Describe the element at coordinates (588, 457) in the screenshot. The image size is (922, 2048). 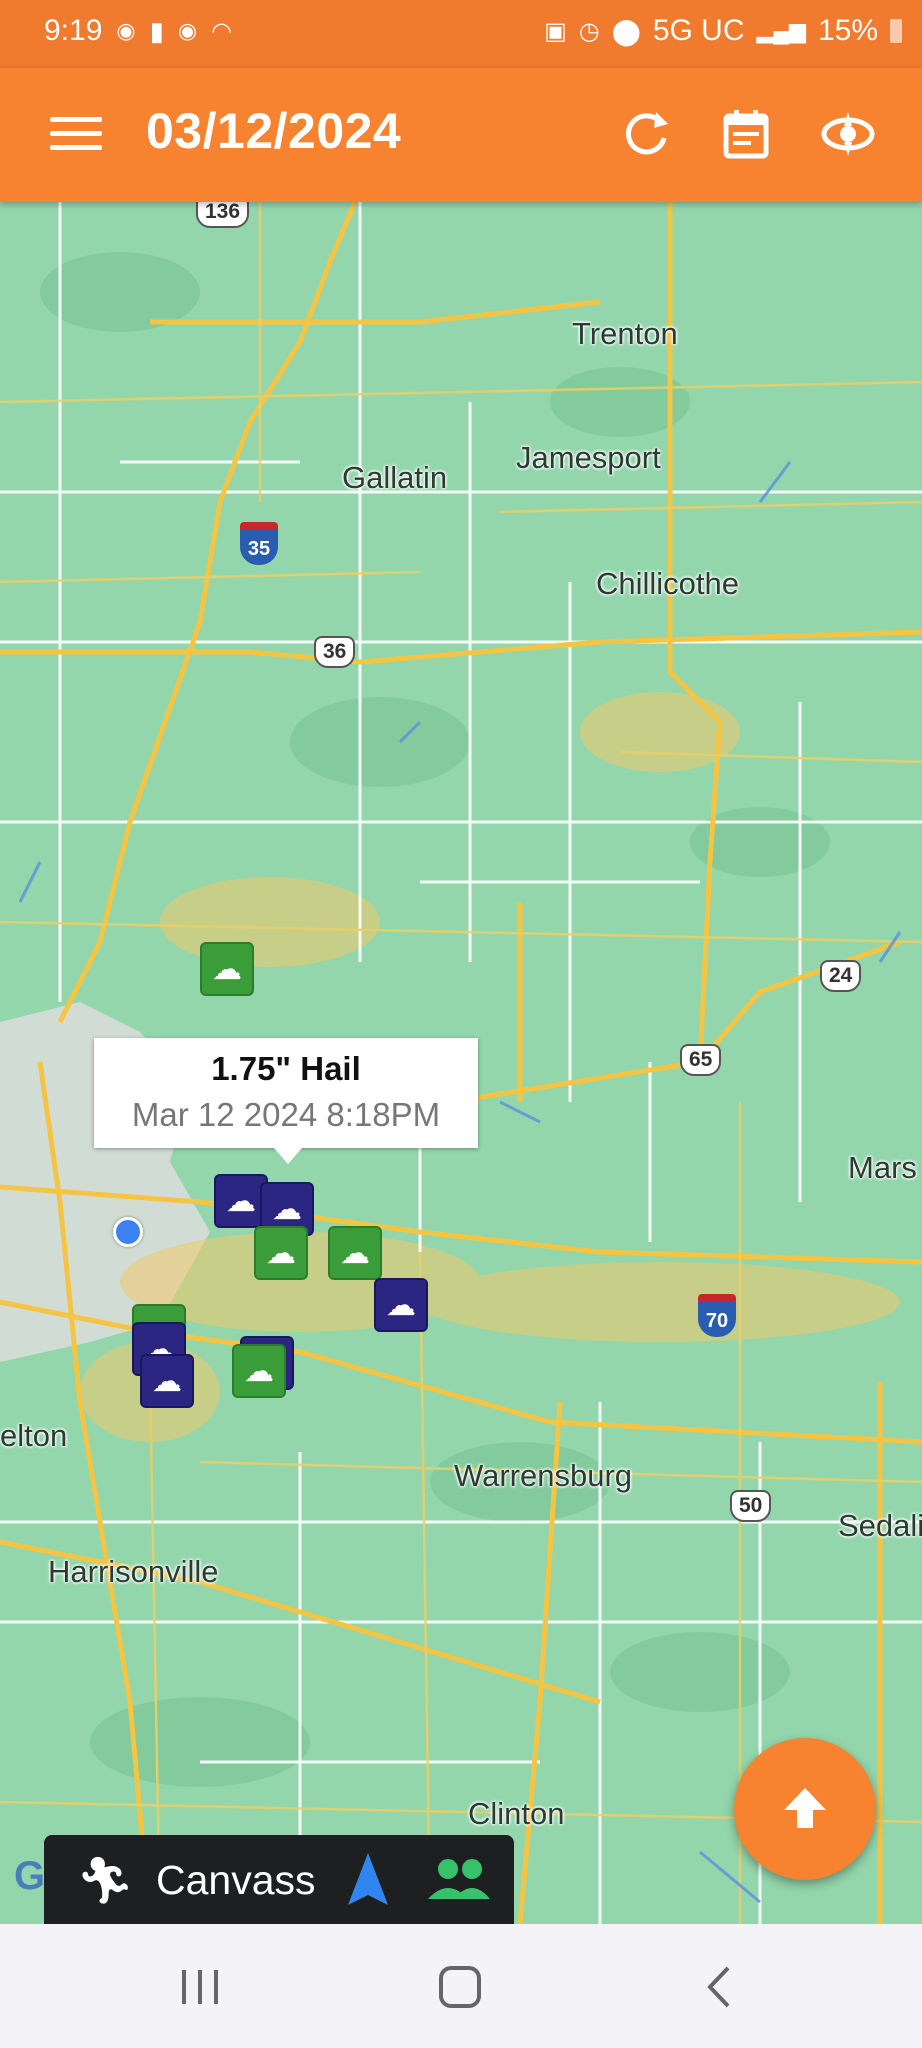
I see `place-label-jamesport: Jamesport` at that location.